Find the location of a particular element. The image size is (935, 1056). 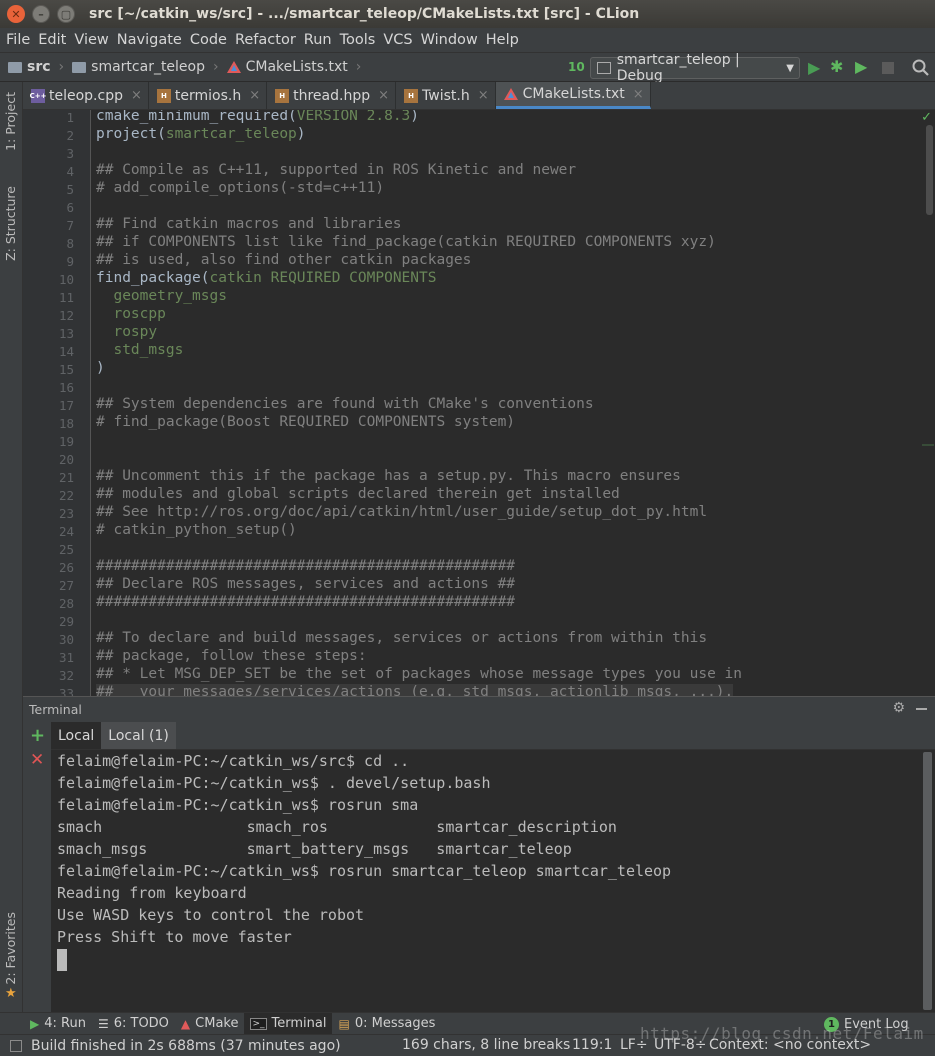

terminal-tab-local-1: Local (1) is located at coordinates (138, 735).